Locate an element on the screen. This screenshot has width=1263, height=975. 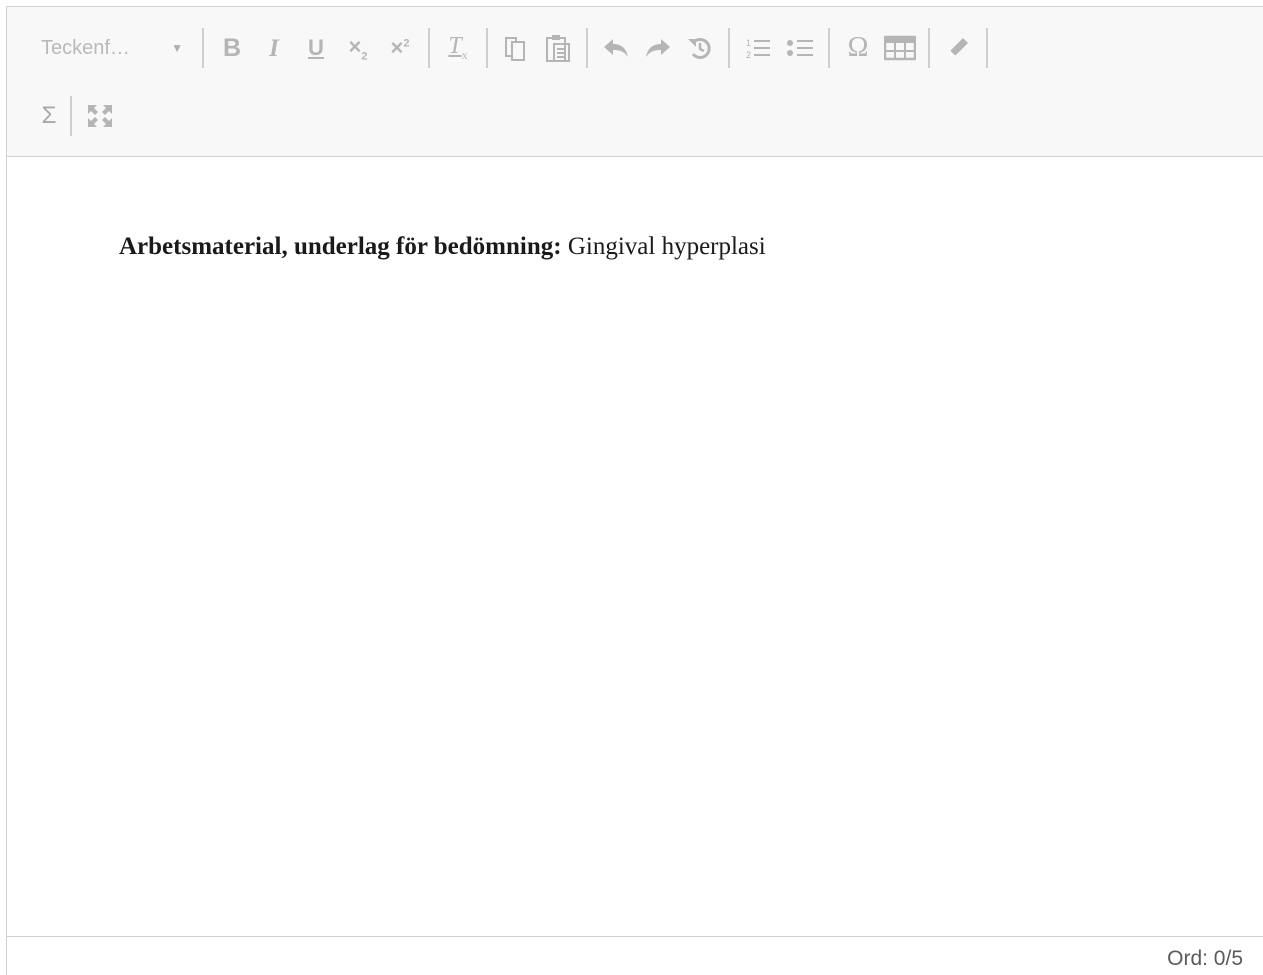
numbered-list-icon: 1 2 is located at coordinates (758, 49).